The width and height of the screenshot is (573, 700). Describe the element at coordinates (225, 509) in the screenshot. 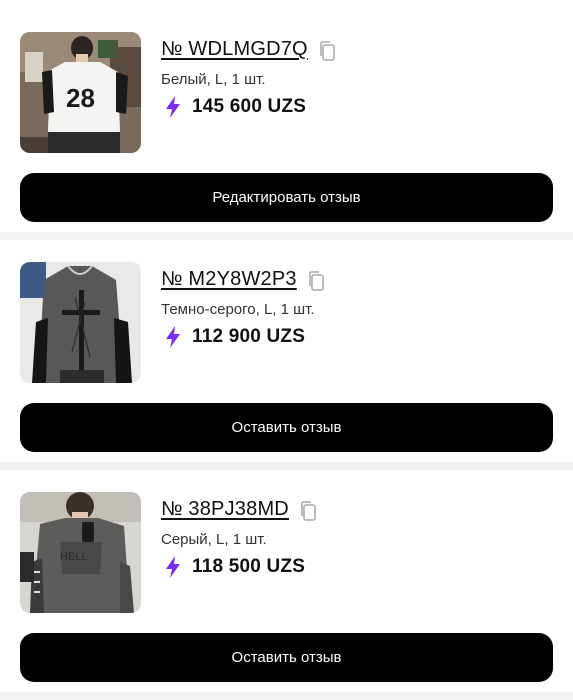

I see `order-number: № 38PJ38MD` at that location.